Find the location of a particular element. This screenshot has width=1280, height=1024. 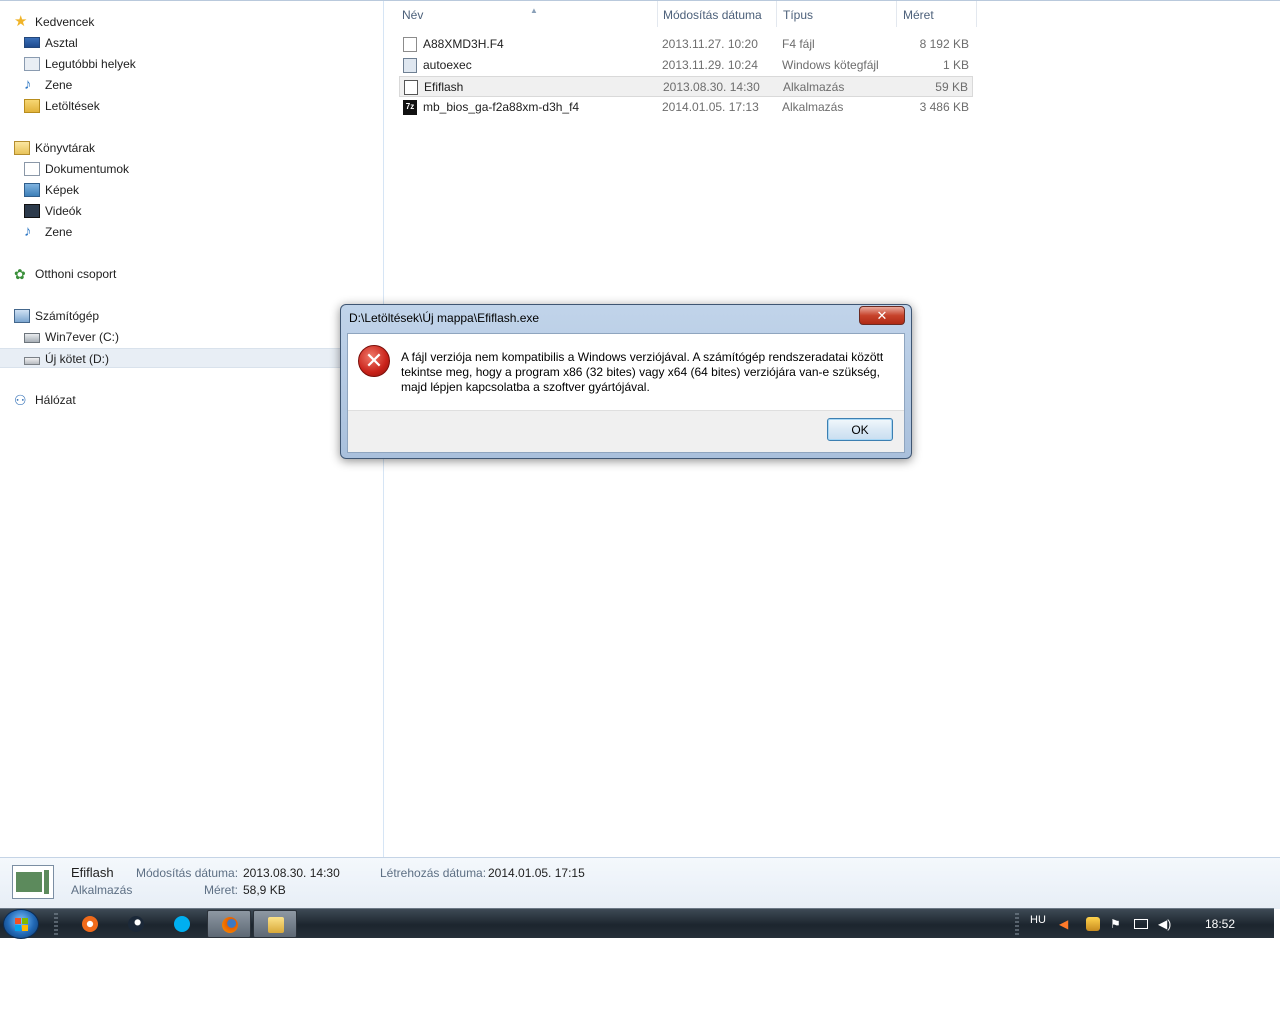

file-modified: 2013.11.27. 10:20 is located at coordinates (710, 44).